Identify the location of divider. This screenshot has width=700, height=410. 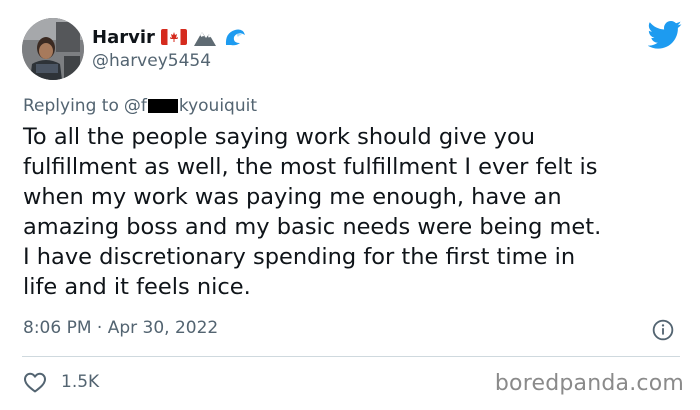
(351, 356).